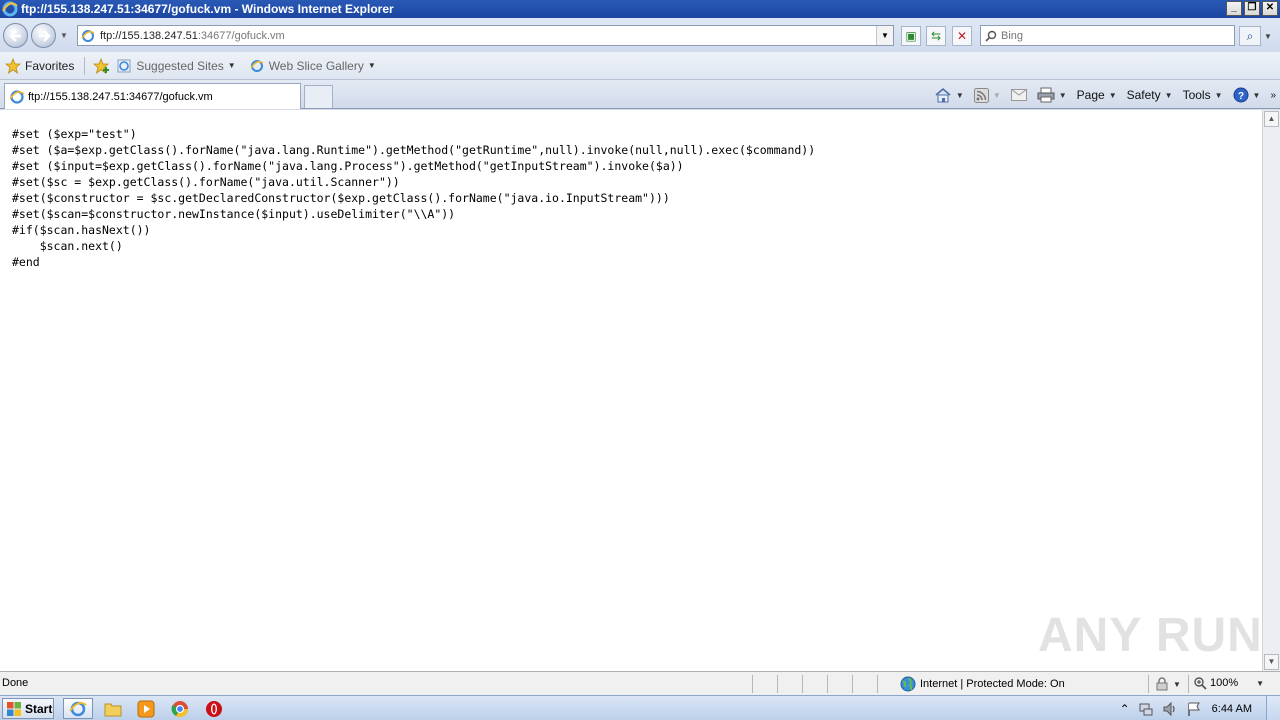 This screenshot has width=1280, height=720. I want to click on web-slice-gallery-label: Web Slice Gallery, so click(316, 65).